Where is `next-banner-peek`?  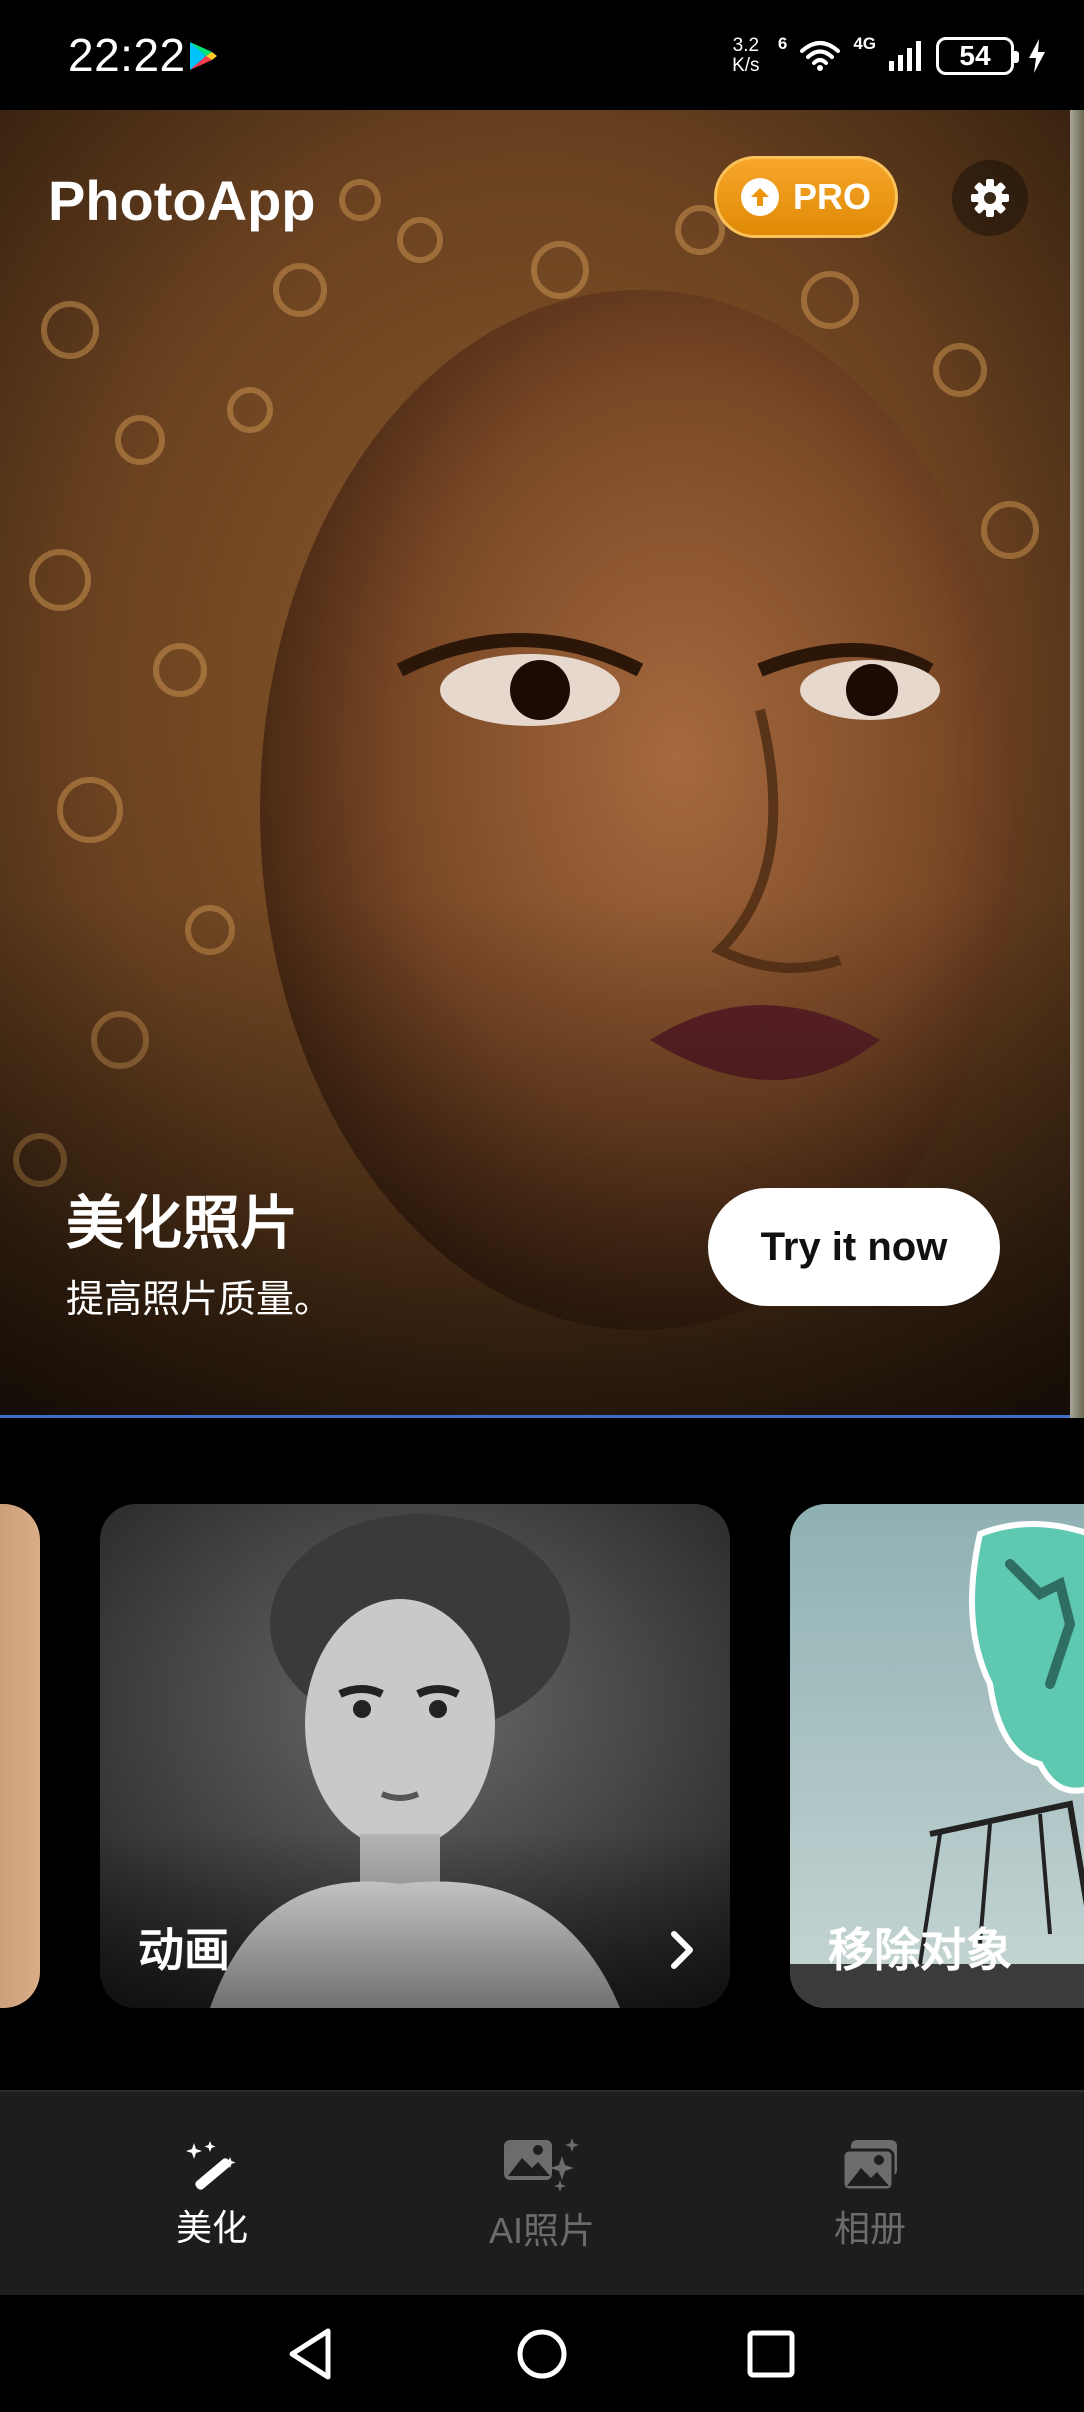
next-banner-peek is located at coordinates (1077, 764).